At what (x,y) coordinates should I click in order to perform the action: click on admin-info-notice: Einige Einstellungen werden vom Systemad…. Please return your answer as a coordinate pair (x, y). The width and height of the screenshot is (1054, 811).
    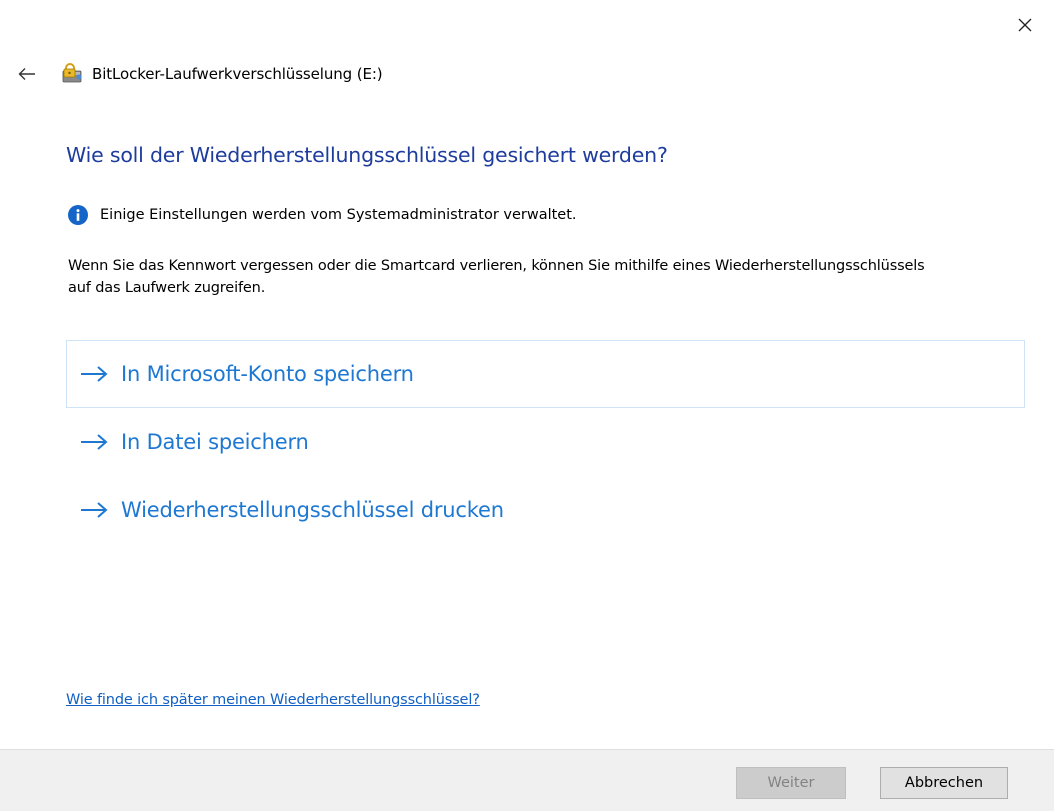
    Looking at the image, I should click on (322, 215).